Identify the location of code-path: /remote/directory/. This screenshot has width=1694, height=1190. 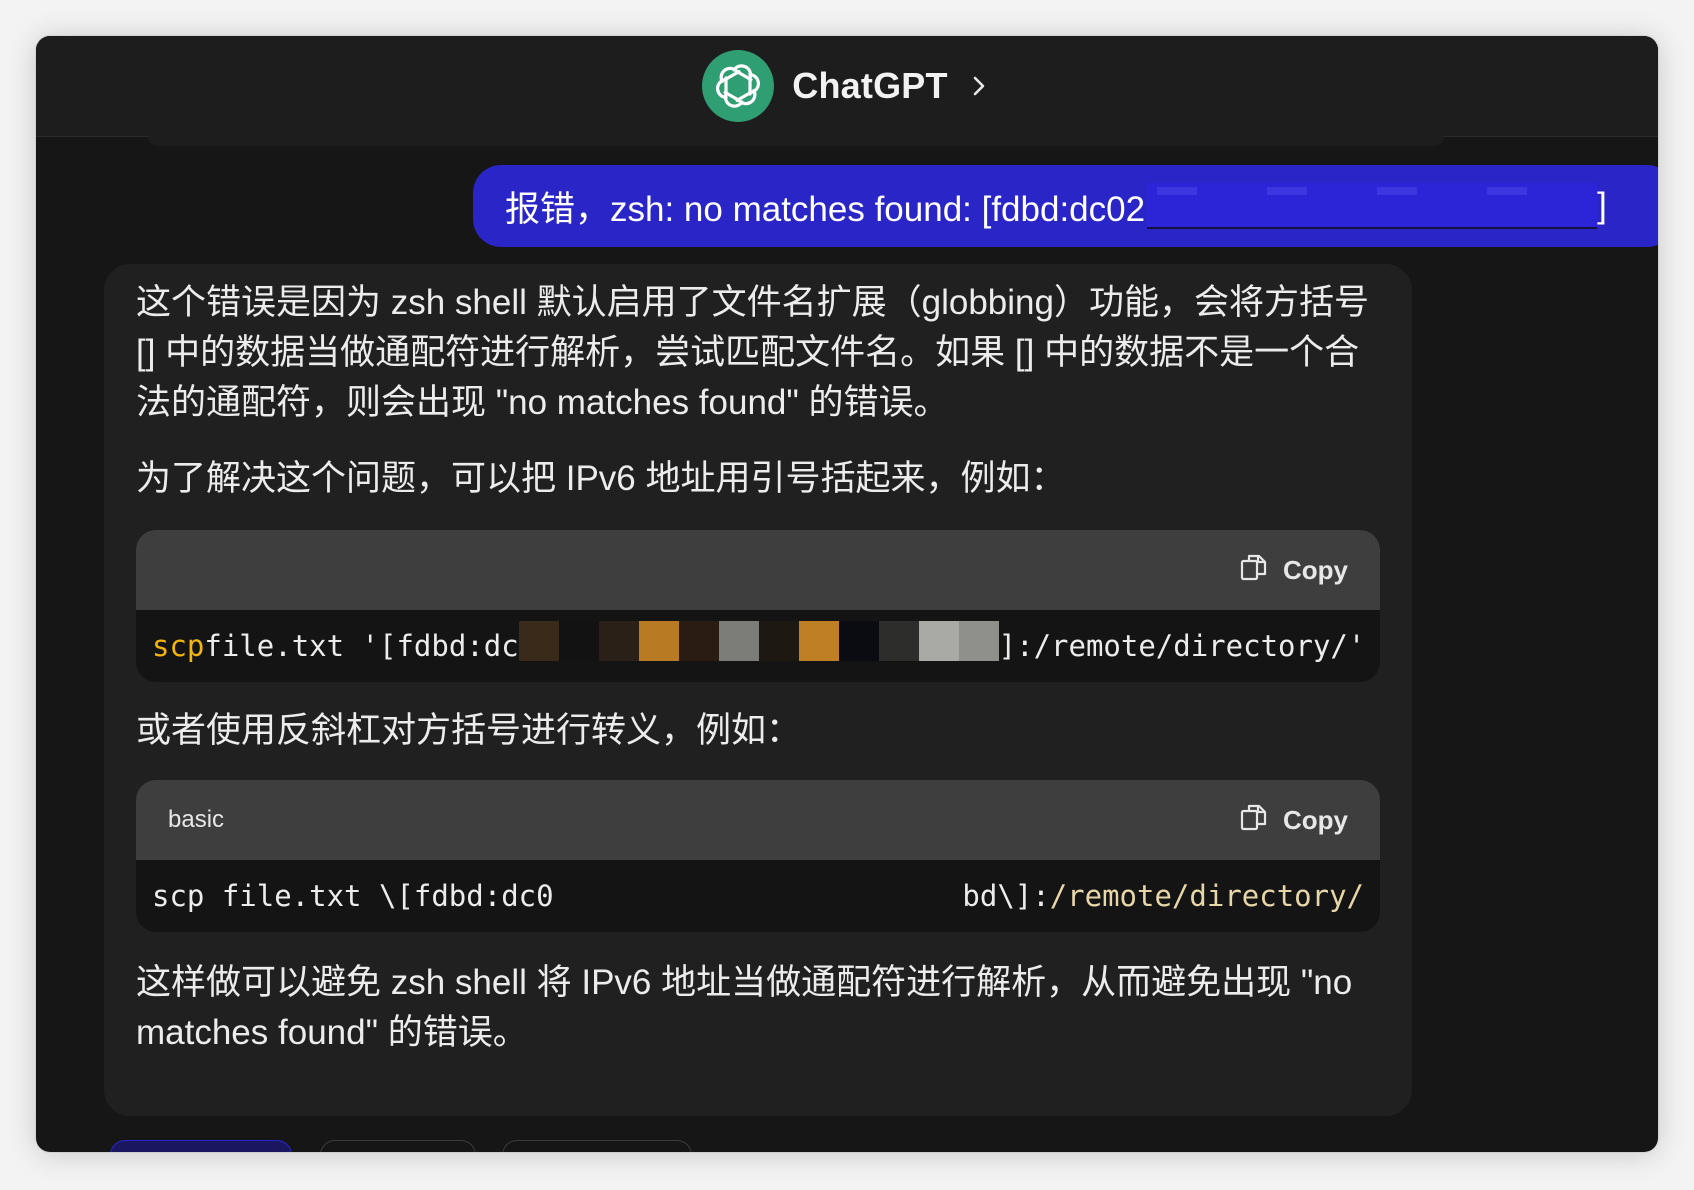
(1206, 896).